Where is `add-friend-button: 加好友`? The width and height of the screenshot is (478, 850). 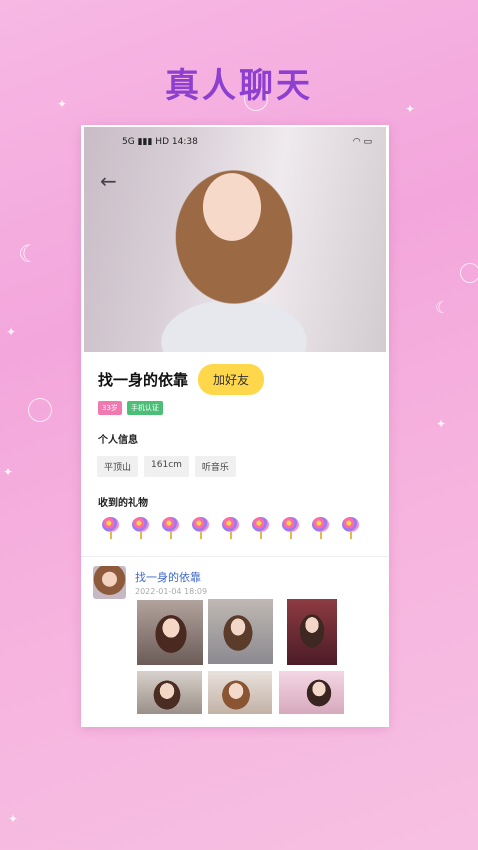 add-friend-button: 加好友 is located at coordinates (231, 379).